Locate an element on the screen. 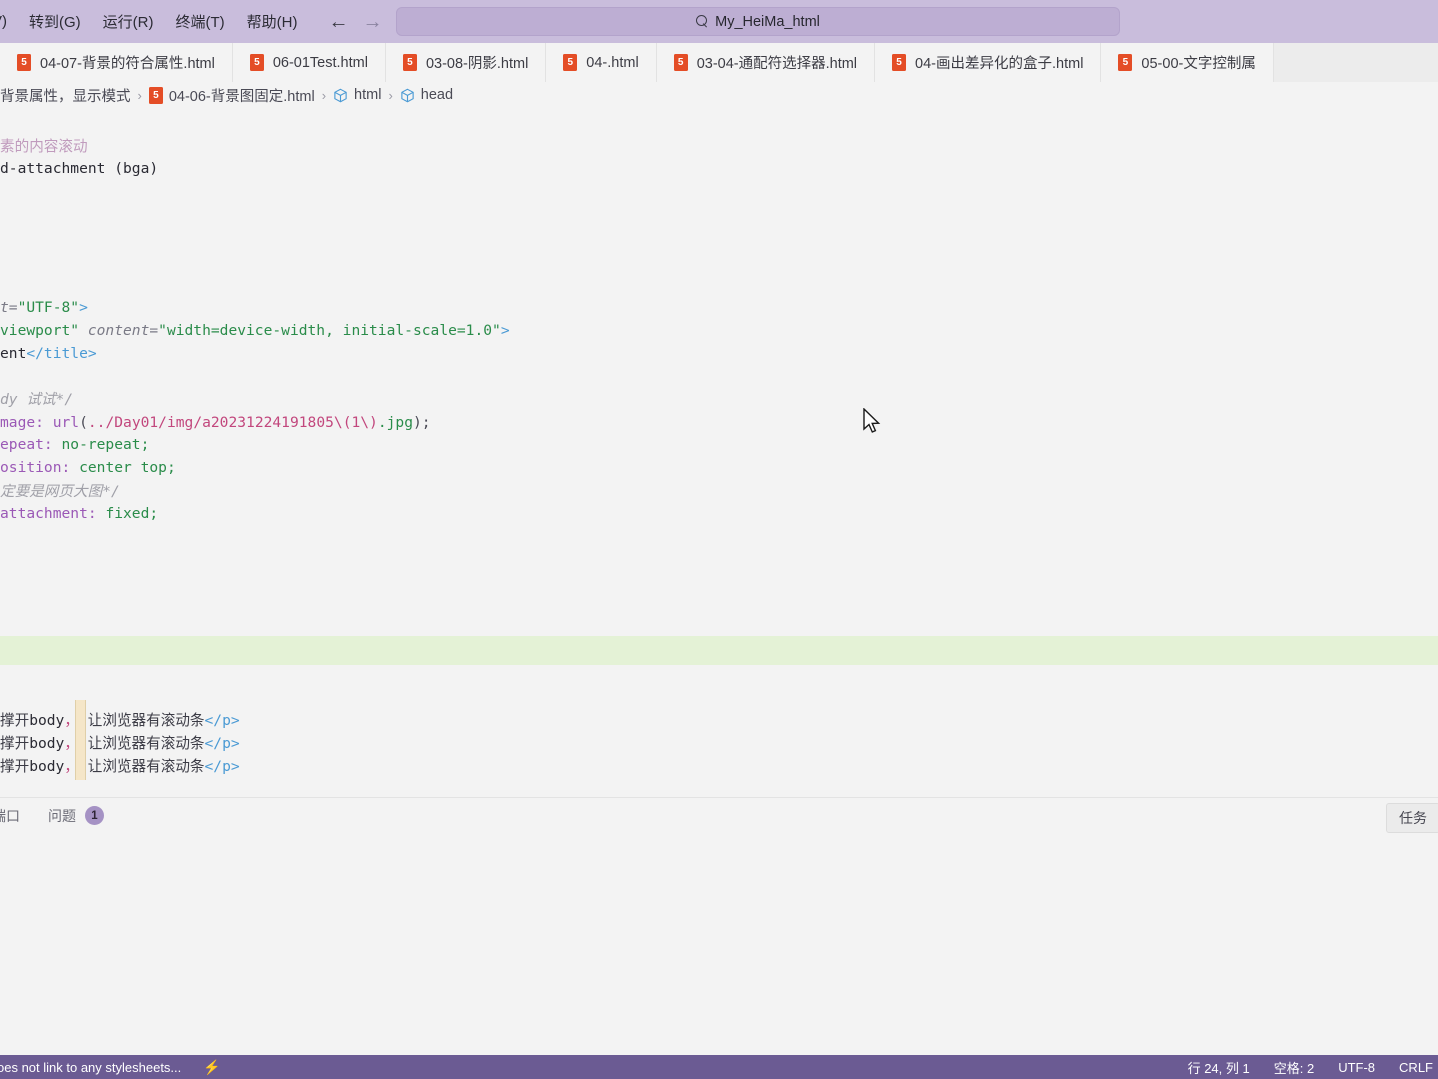 This screenshot has width=1438, height=1079. menu-item-3: 终端(T) is located at coordinates (200, 21).